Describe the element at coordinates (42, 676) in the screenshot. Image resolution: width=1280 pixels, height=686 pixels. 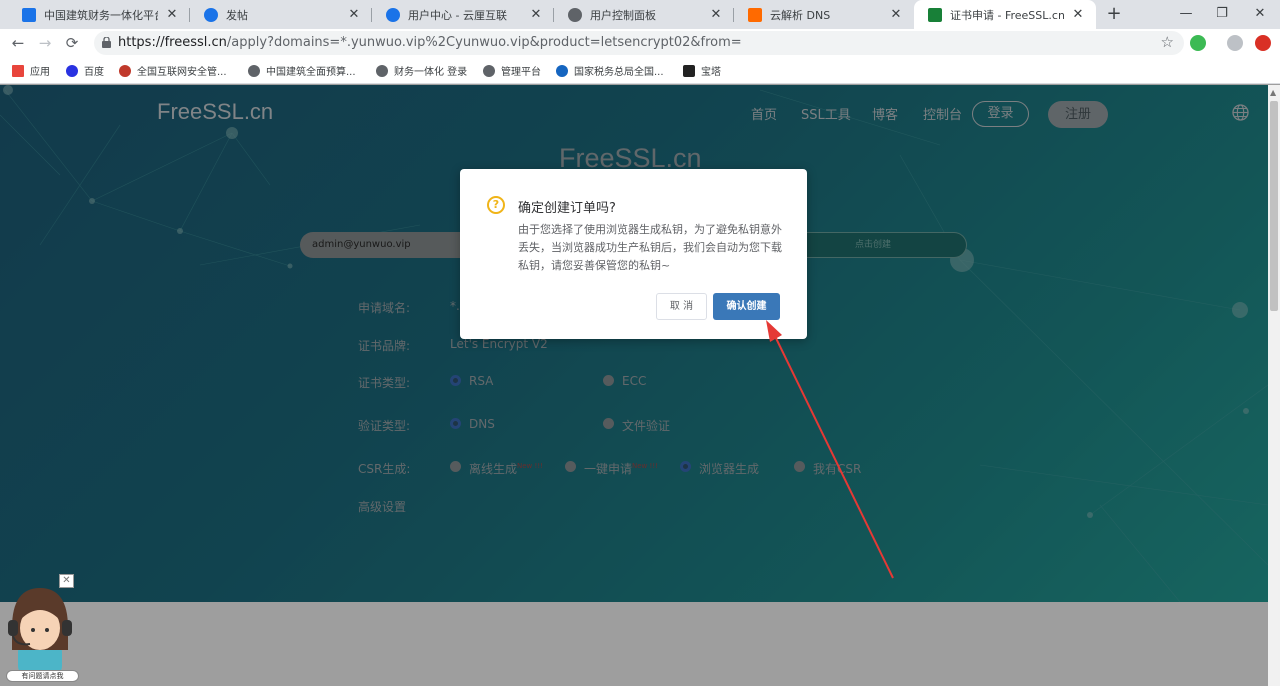
I see `widget-label: 有问题请点我` at that location.